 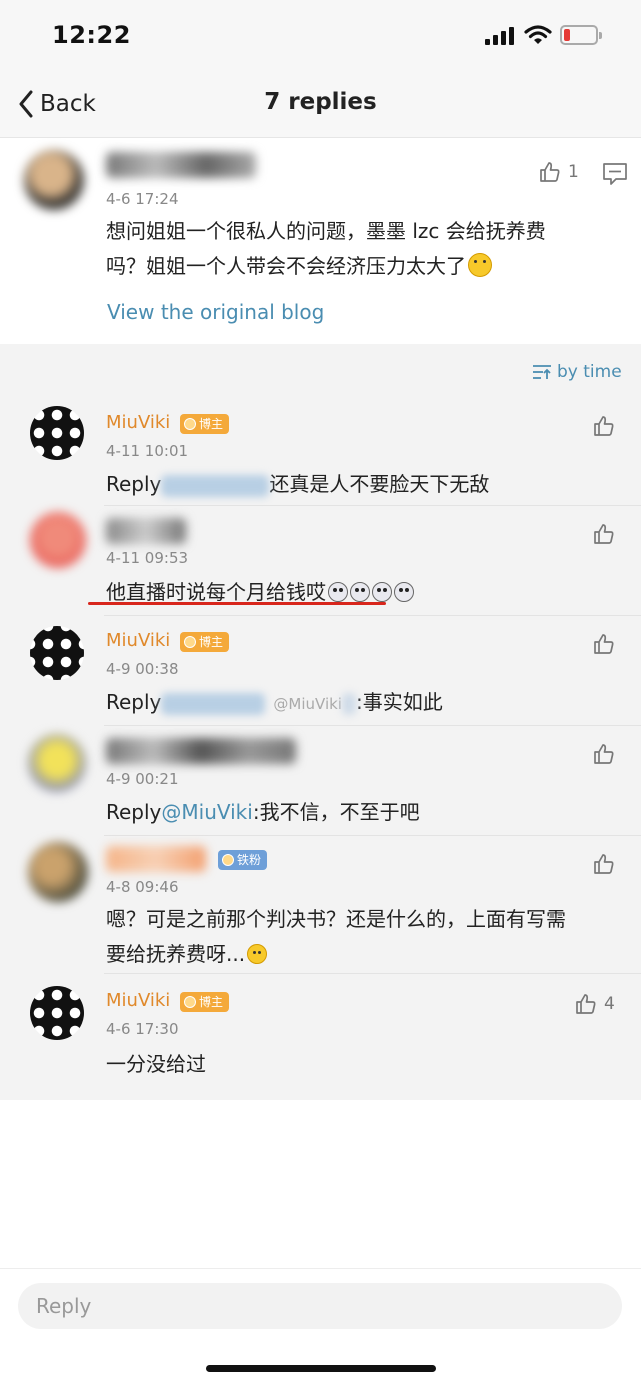 I want to click on signal-icon, so click(x=501, y=36).